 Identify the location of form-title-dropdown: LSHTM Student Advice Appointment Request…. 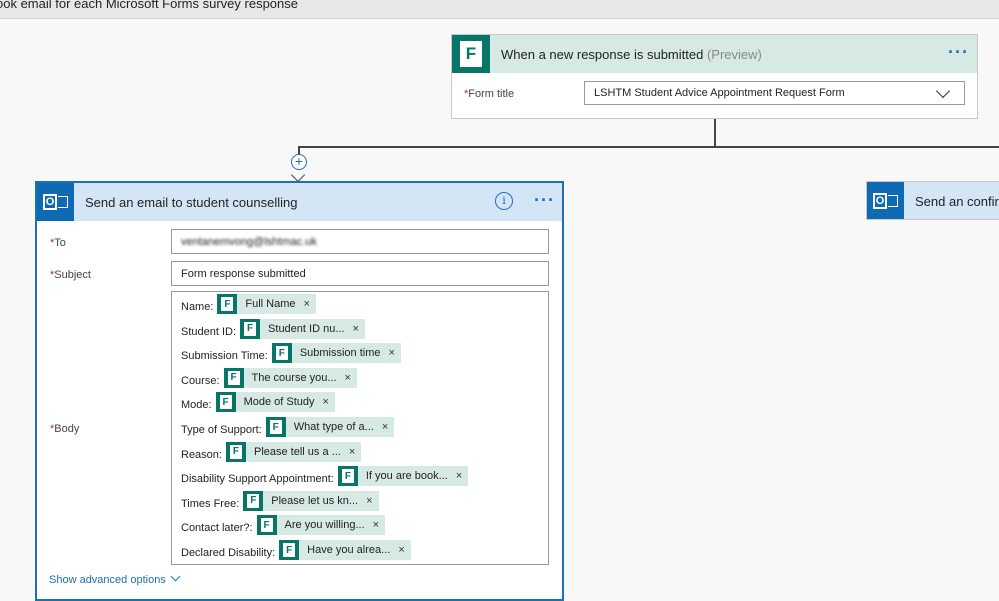
(774, 93).